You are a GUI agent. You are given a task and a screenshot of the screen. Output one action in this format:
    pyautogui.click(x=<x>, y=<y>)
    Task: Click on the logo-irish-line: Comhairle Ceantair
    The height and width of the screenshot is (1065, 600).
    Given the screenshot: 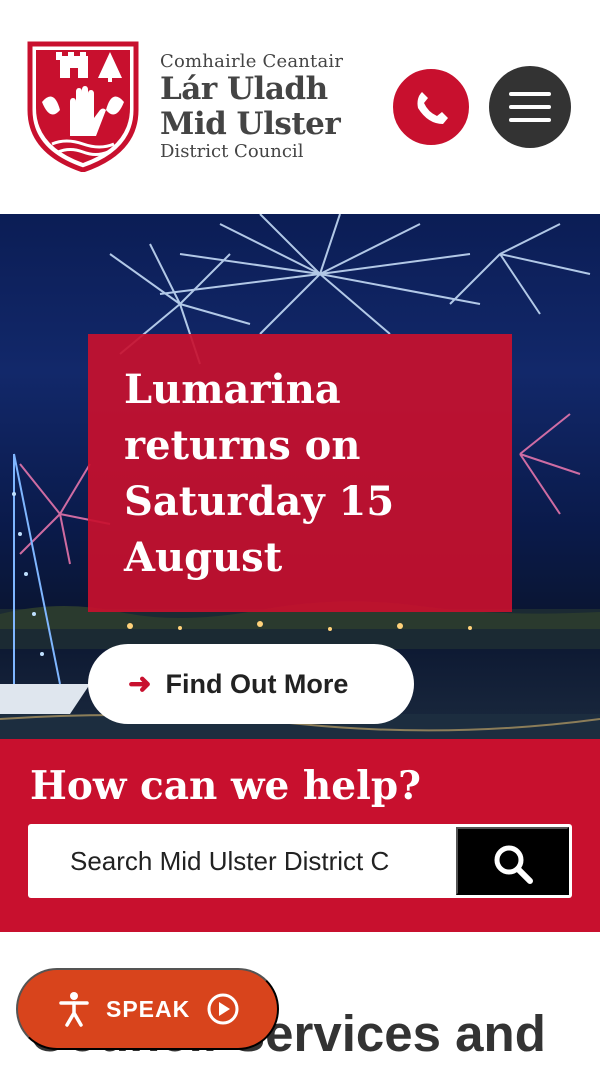 What is the action you would take?
    pyautogui.click(x=252, y=61)
    